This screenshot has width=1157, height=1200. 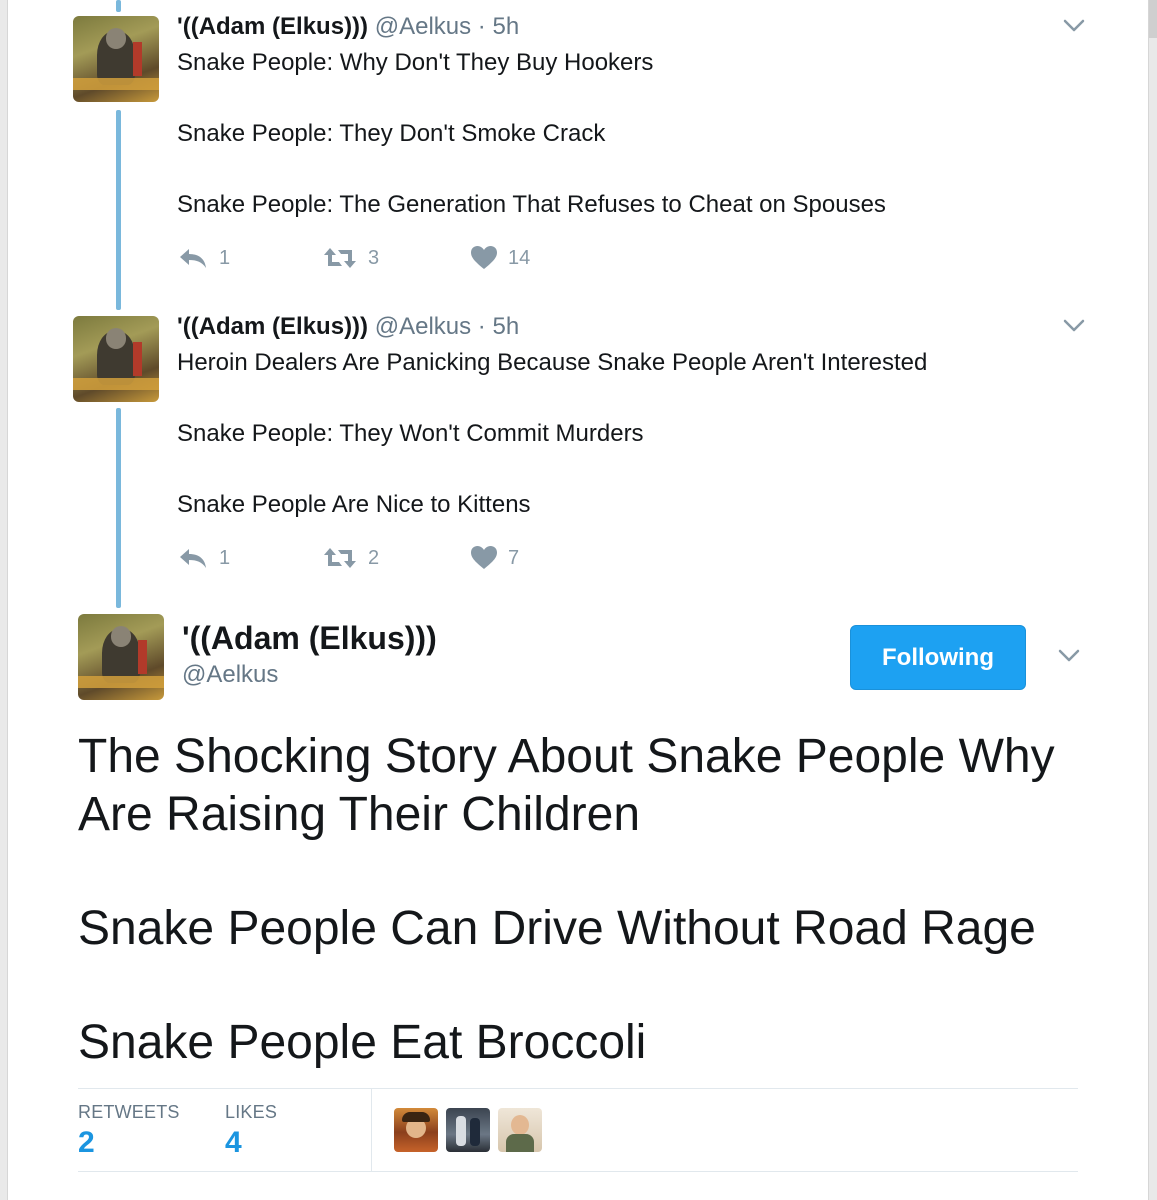 I want to click on like-button: 14, so click(x=500, y=258).